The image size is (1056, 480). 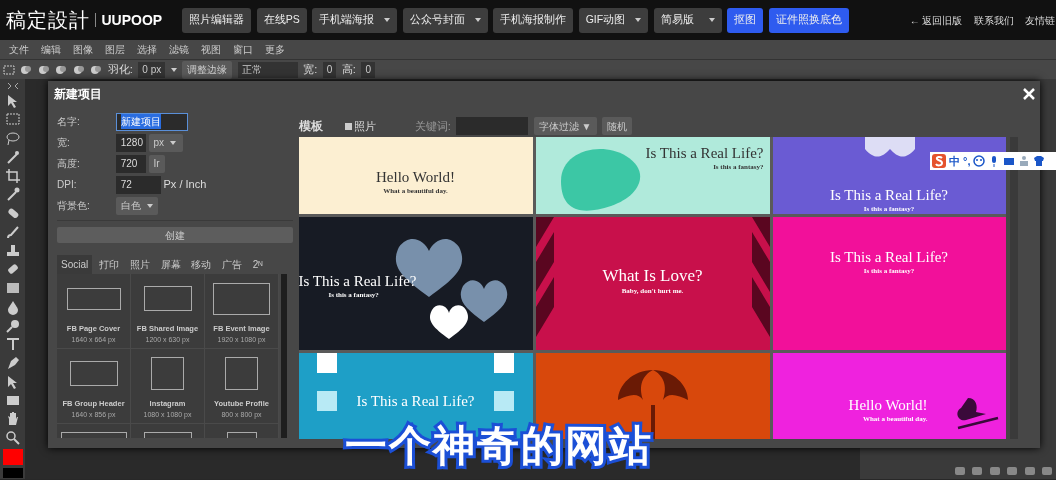 I want to click on menu-item: 滤镜, so click(x=178, y=49).